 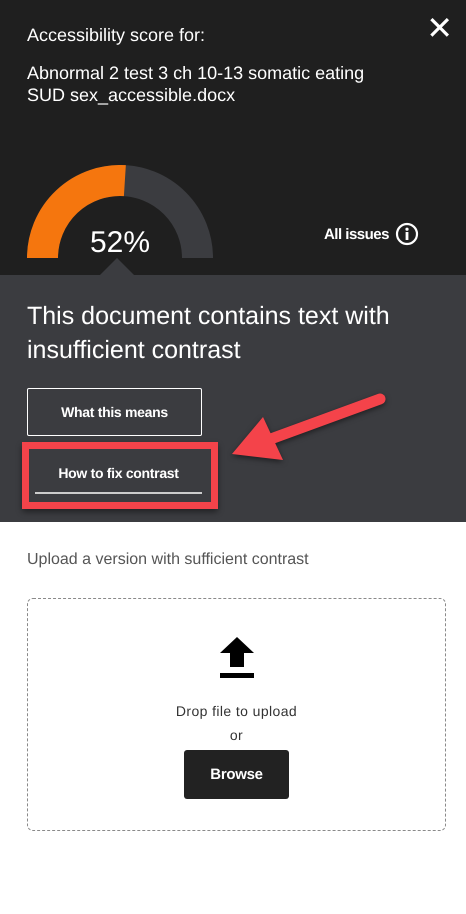 What do you see at coordinates (237, 657) in the screenshot?
I see `upload-icon` at bounding box center [237, 657].